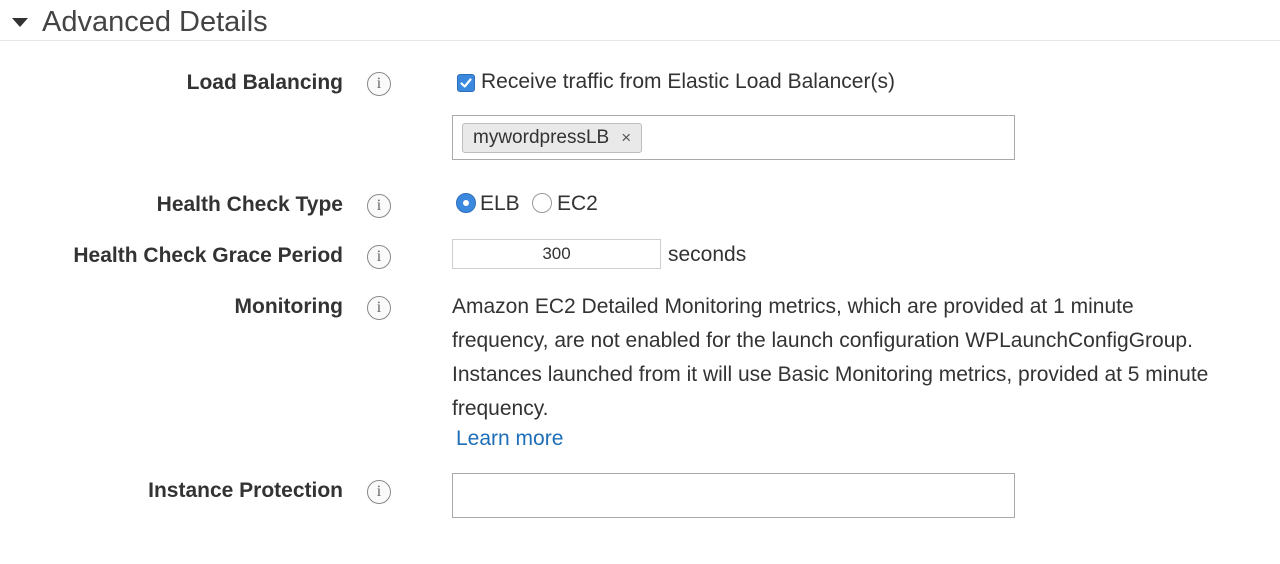 The height and width of the screenshot is (564, 1280). What do you see at coordinates (640, 20) in the screenshot?
I see `advanced-details-header: Advanced Details` at bounding box center [640, 20].